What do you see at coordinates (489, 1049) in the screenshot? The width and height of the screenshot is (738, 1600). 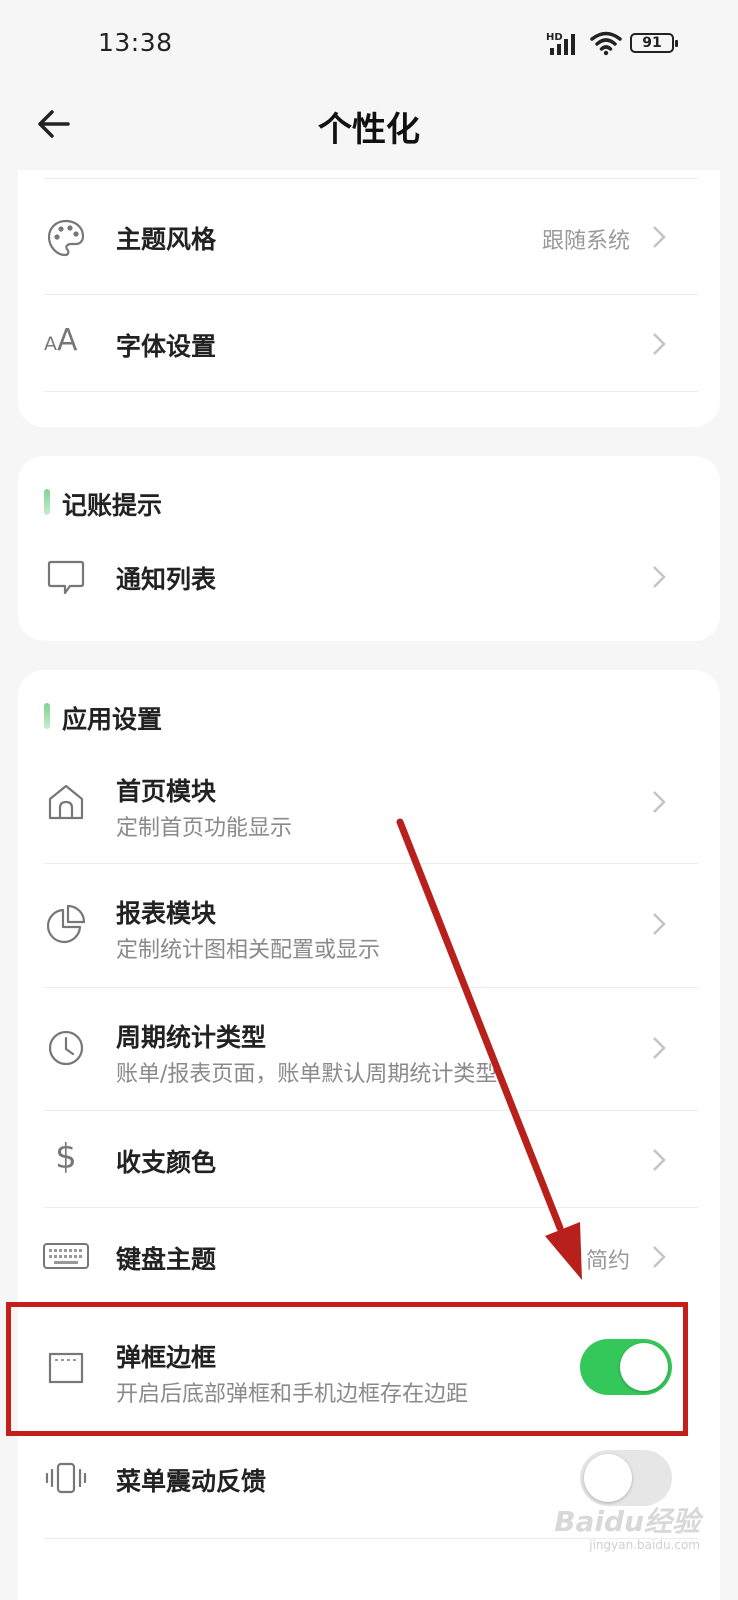 I see `annotation-arrow` at bounding box center [489, 1049].